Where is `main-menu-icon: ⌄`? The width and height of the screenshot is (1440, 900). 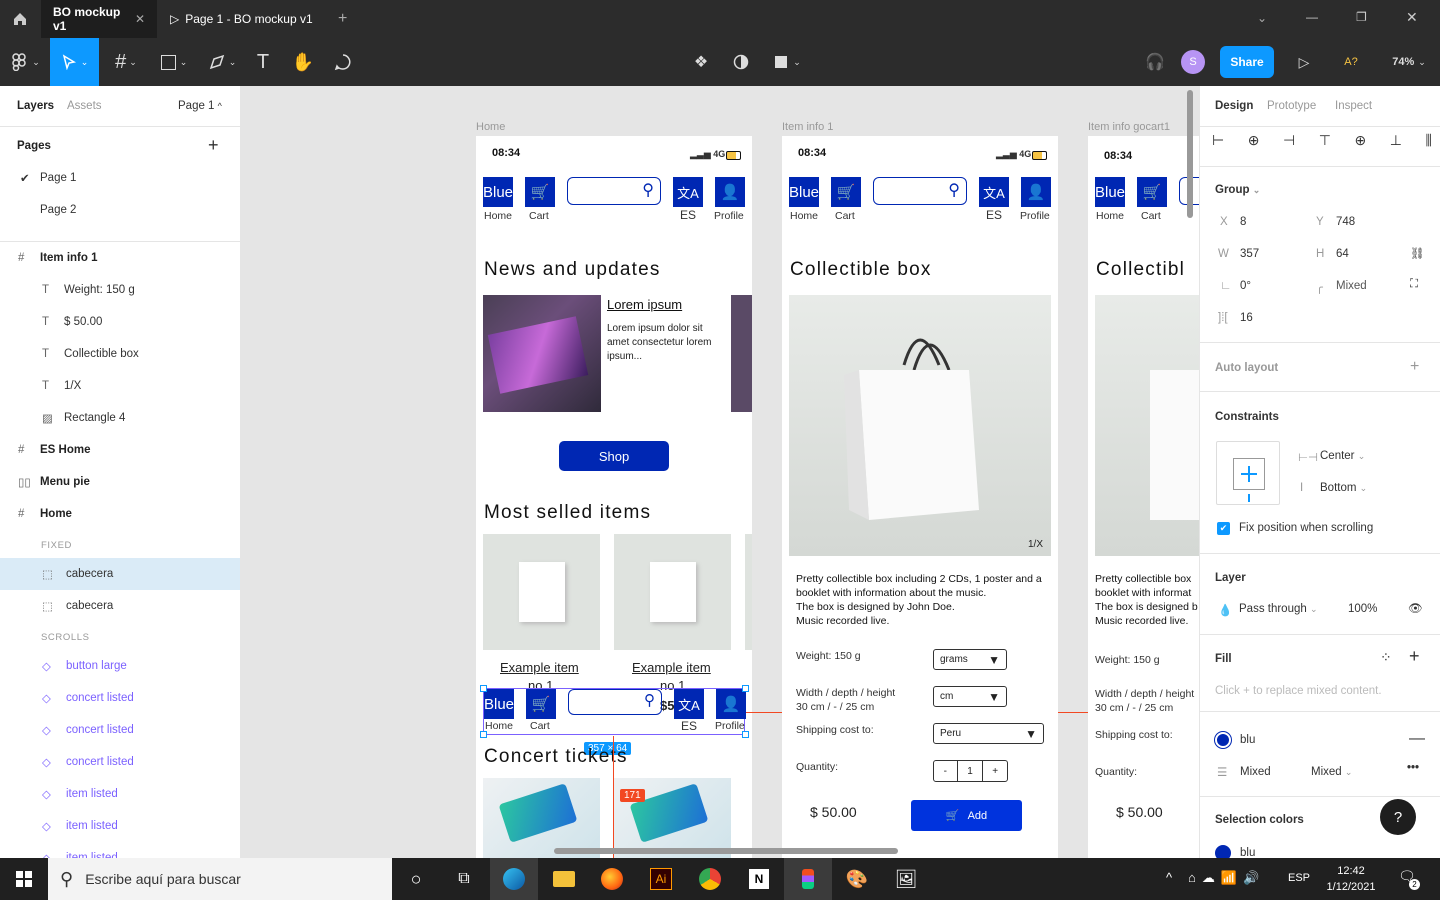
main-menu-icon: ⌄ is located at coordinates (25, 62).